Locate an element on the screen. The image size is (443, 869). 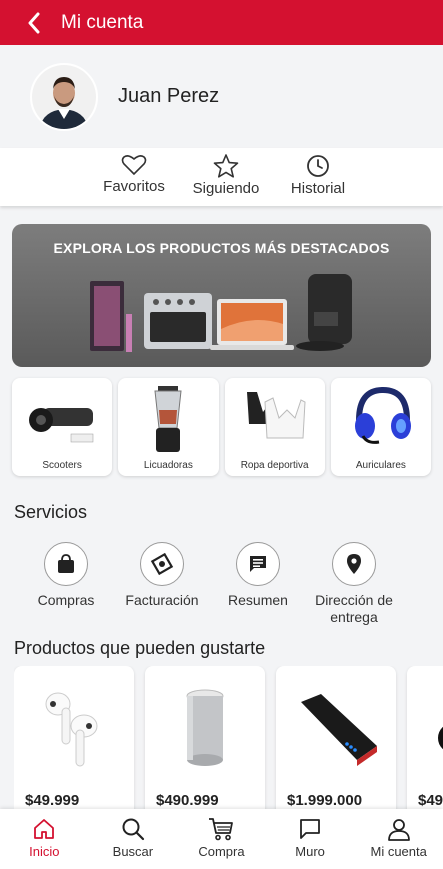
hoverboard-icon is located at coordinates (61, 425).